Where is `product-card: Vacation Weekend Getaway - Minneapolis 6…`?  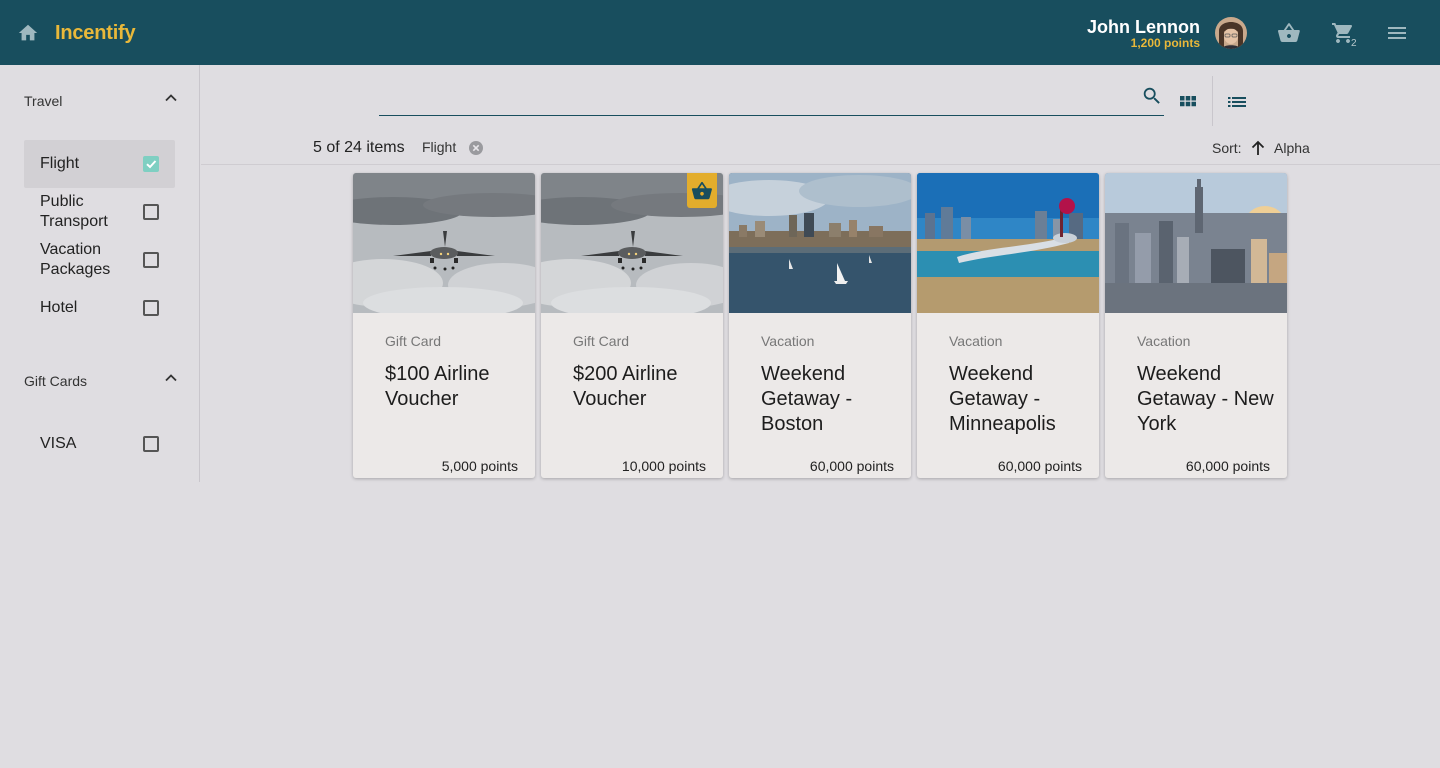 product-card: Vacation Weekend Getaway - Minneapolis 6… is located at coordinates (1008, 325).